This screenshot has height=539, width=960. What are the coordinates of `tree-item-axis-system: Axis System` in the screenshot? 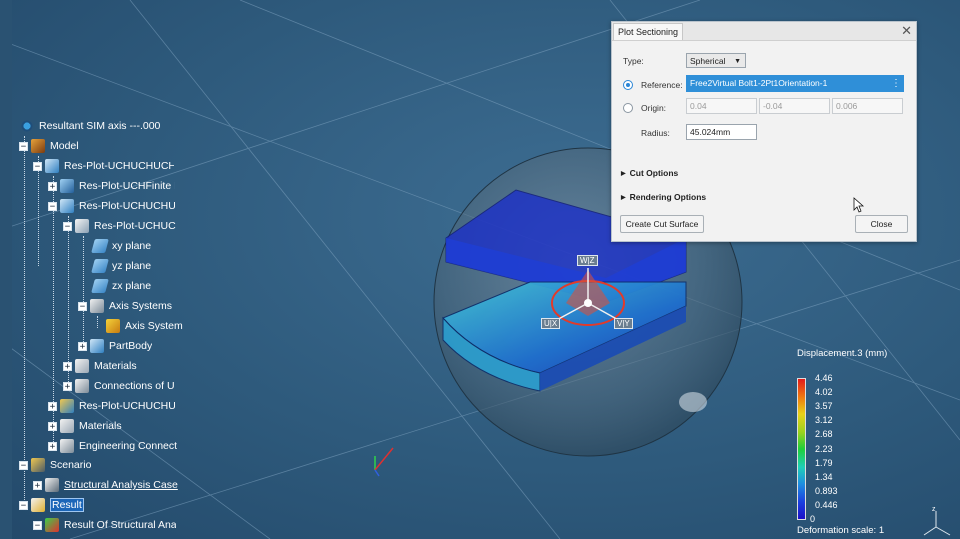 It's located at (144, 326).